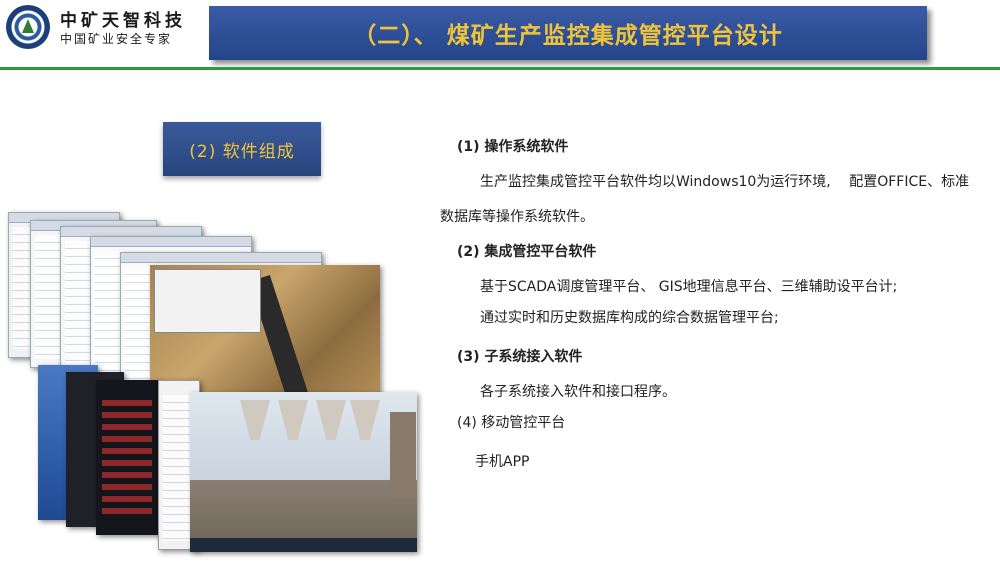  Describe the element at coordinates (303, 472) in the screenshot. I see `screenshot-3d-plant-view` at that location.